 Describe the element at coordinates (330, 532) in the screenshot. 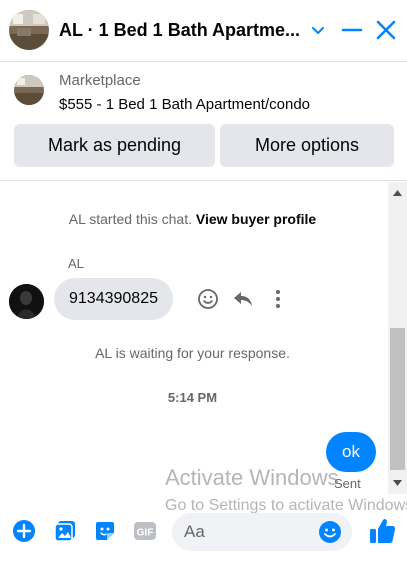

I see `emoji-icon` at that location.